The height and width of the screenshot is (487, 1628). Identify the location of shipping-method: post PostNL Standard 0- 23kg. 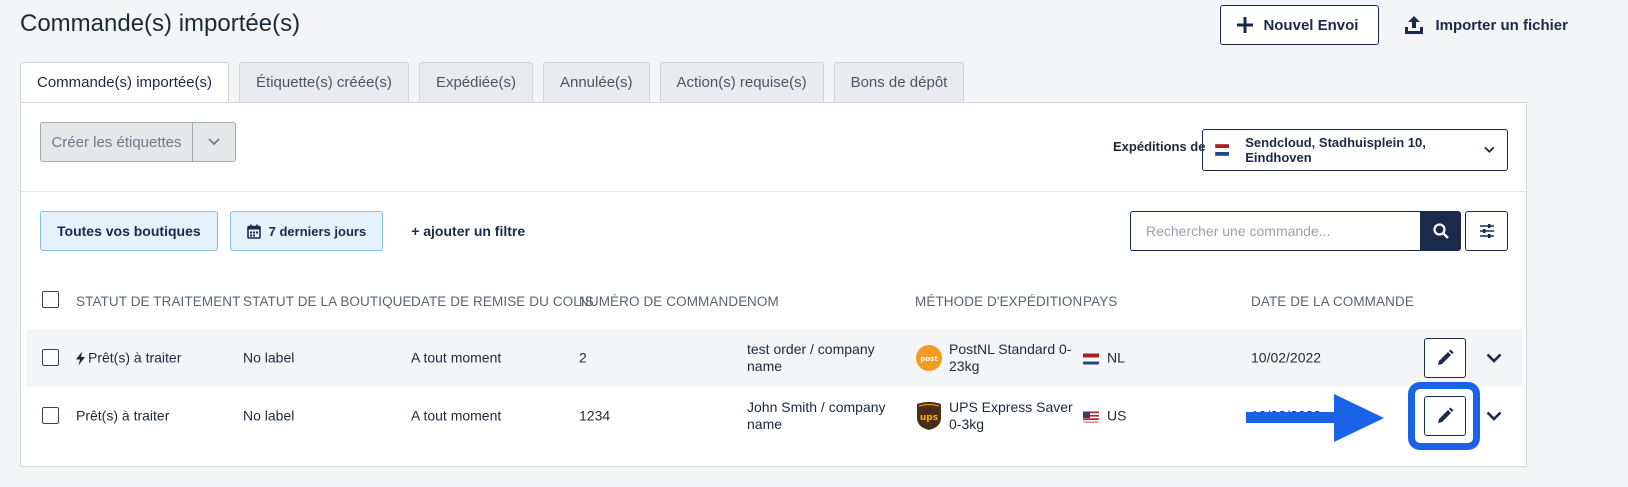
(993, 358).